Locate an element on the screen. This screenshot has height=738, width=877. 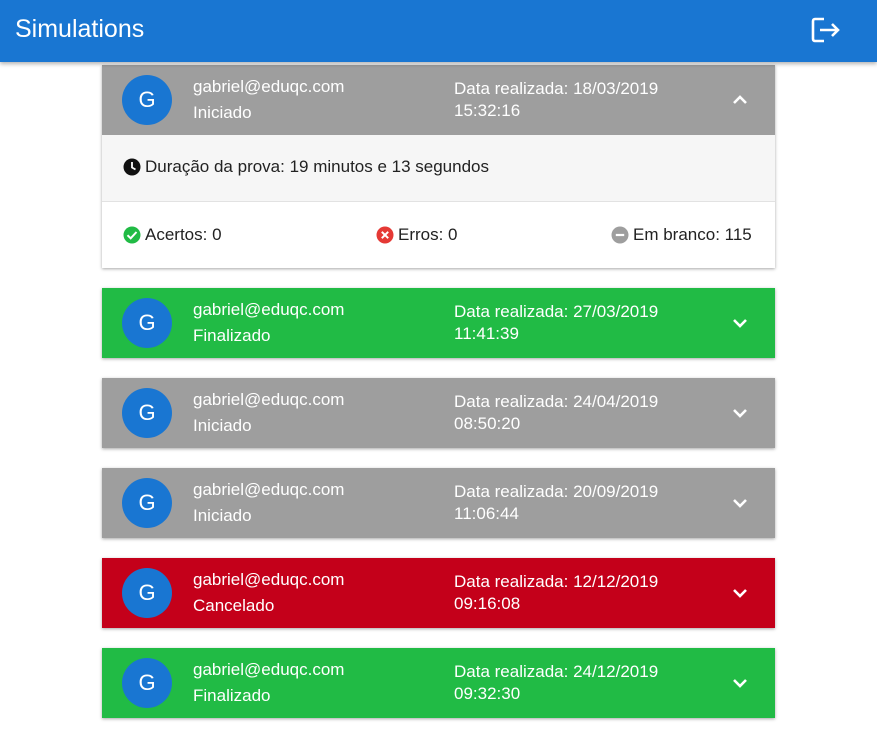
em-branco-stat: Em branco: 115 is located at coordinates (681, 235).